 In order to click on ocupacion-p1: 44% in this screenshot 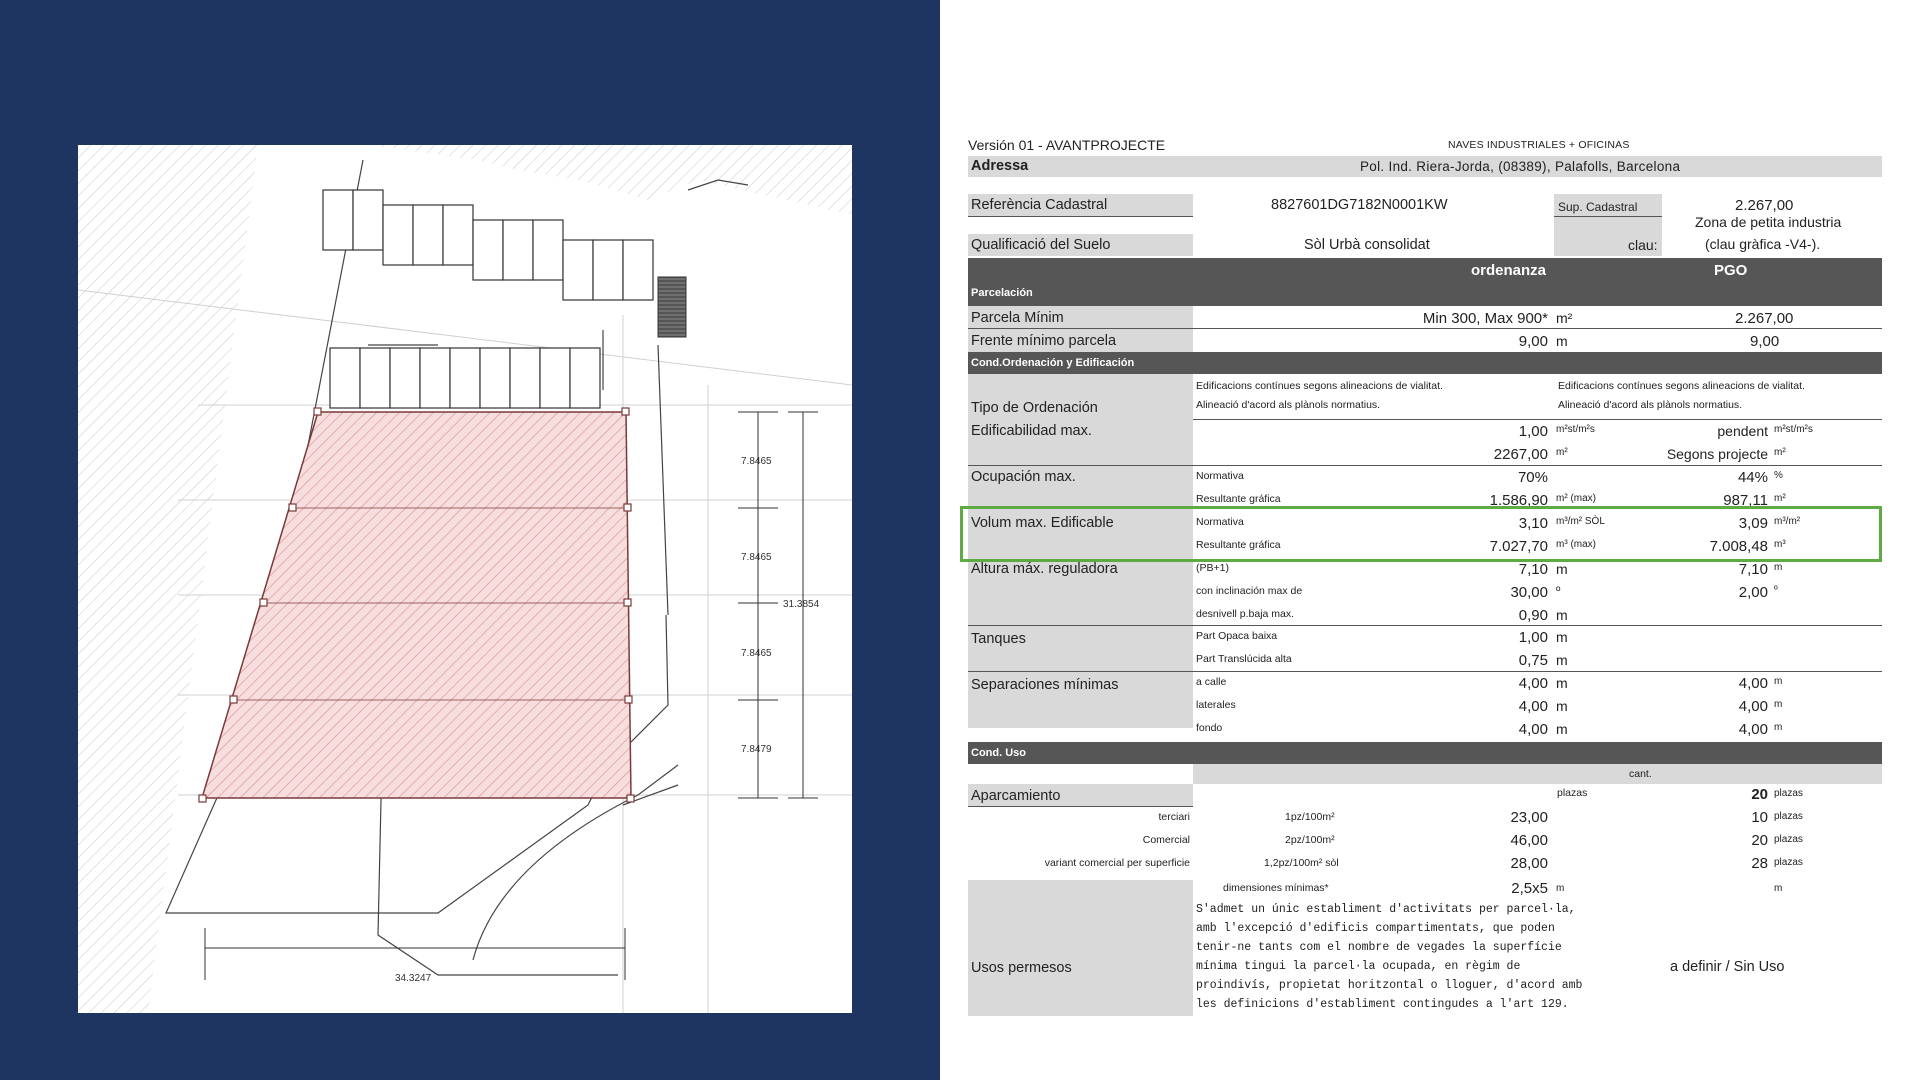, I will do `click(1752, 477)`.